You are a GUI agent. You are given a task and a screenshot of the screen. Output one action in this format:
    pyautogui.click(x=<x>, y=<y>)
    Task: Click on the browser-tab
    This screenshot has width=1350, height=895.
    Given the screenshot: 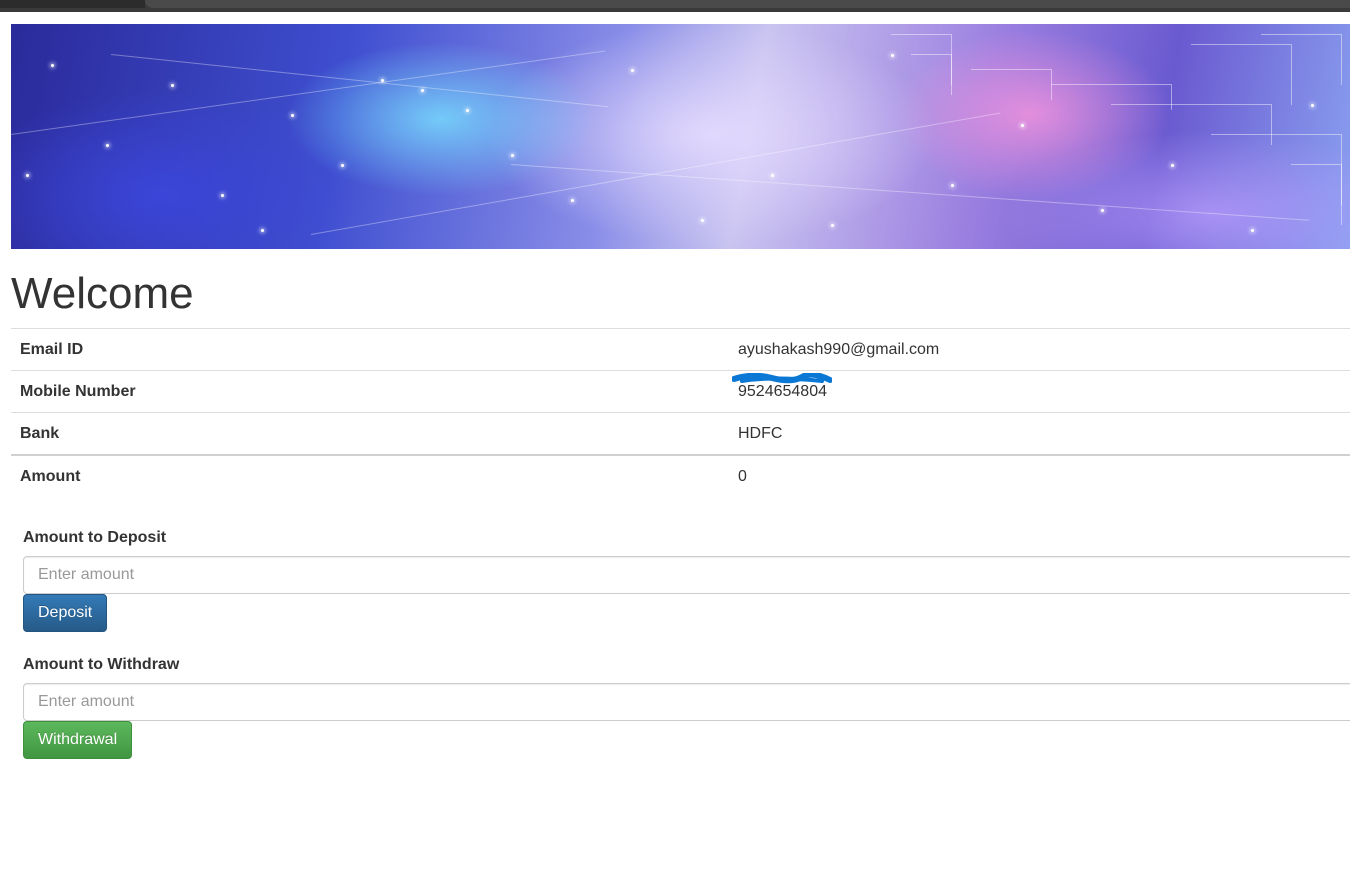 What is the action you would take?
    pyautogui.click(x=747, y=4)
    